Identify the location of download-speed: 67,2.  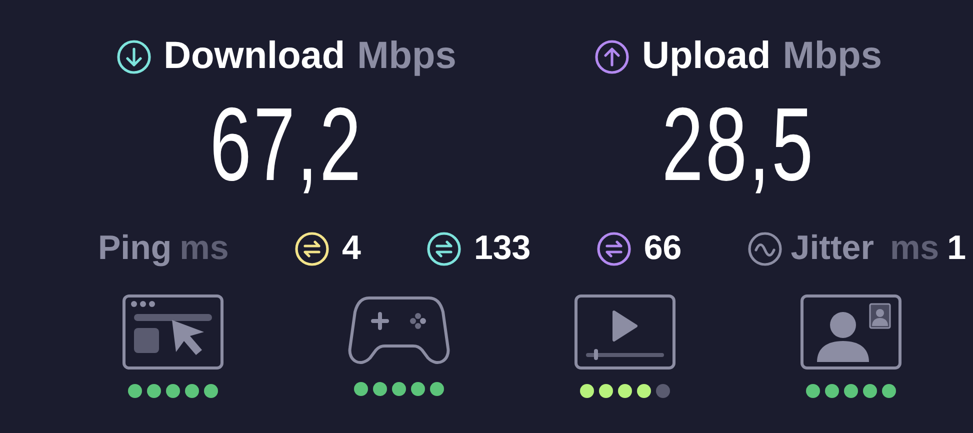
(286, 145).